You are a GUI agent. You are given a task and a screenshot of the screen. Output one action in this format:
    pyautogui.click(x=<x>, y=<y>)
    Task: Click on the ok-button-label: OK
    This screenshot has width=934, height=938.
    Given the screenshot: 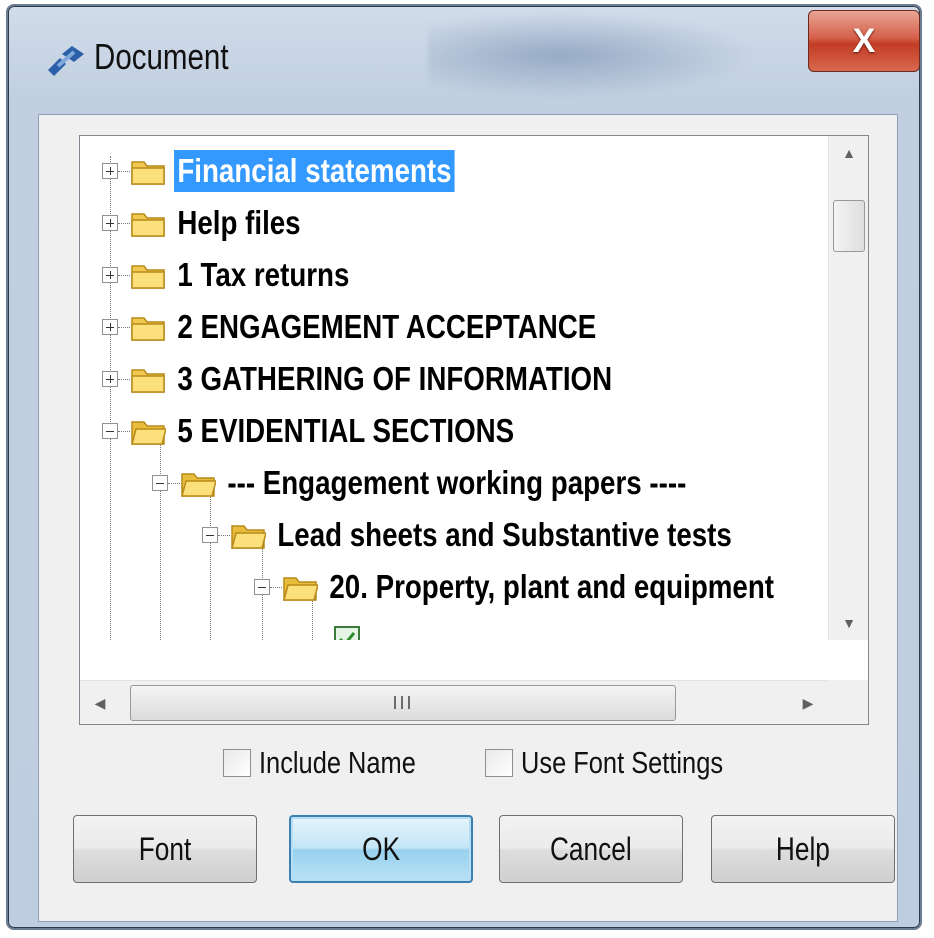 What is the action you would take?
    pyautogui.click(x=381, y=848)
    